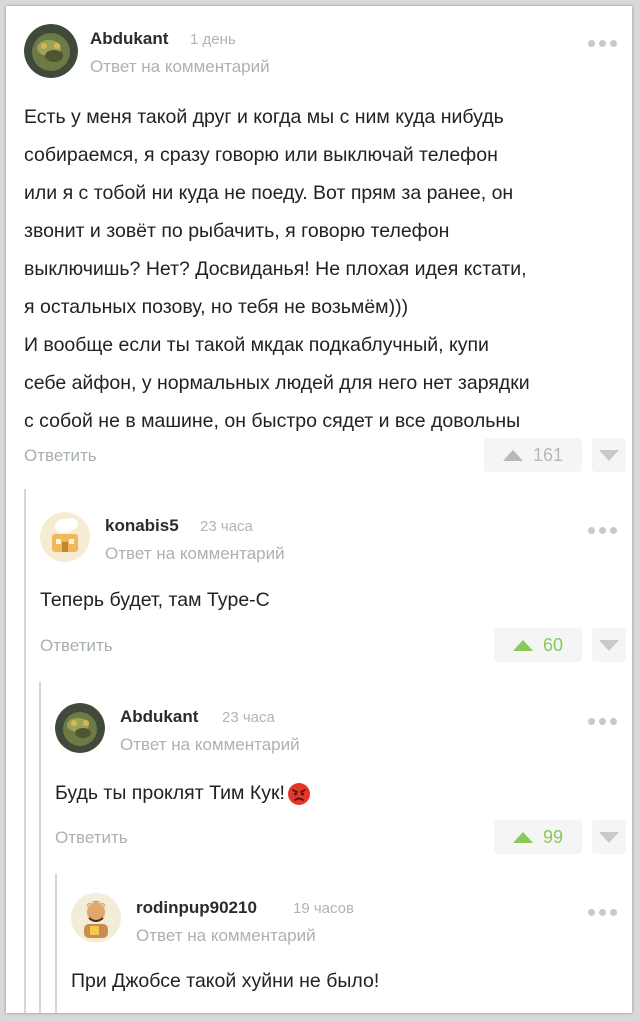  I want to click on upvote-button: 99, so click(538, 837).